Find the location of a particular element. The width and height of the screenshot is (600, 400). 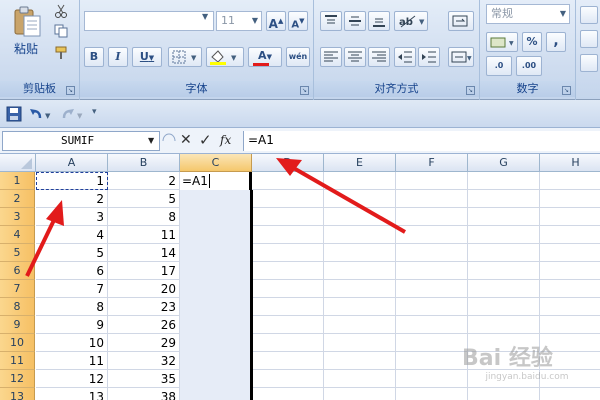

watermark-url: jingyan.baidu.com is located at coordinates (527, 377).